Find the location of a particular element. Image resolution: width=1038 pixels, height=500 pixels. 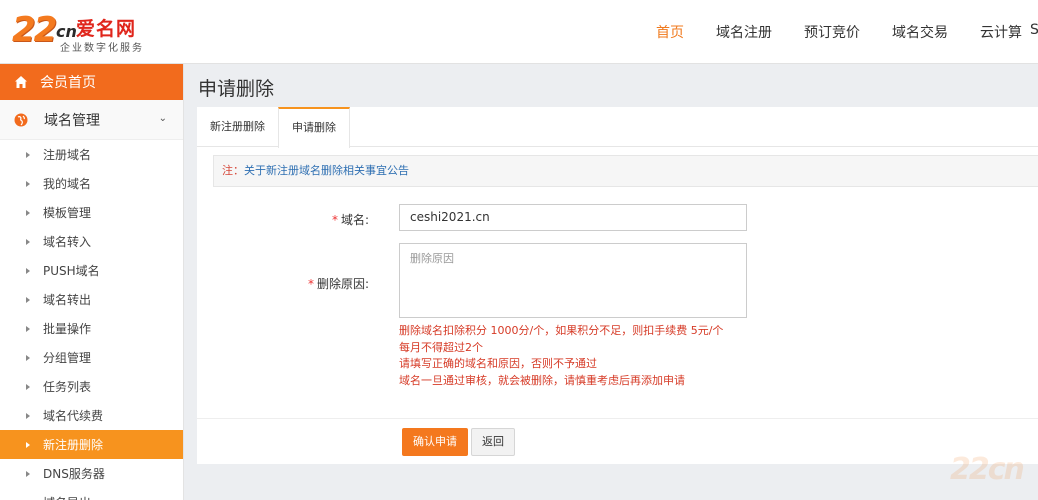

logo-slogan: 企业数字化服务 is located at coordinates (102, 48).